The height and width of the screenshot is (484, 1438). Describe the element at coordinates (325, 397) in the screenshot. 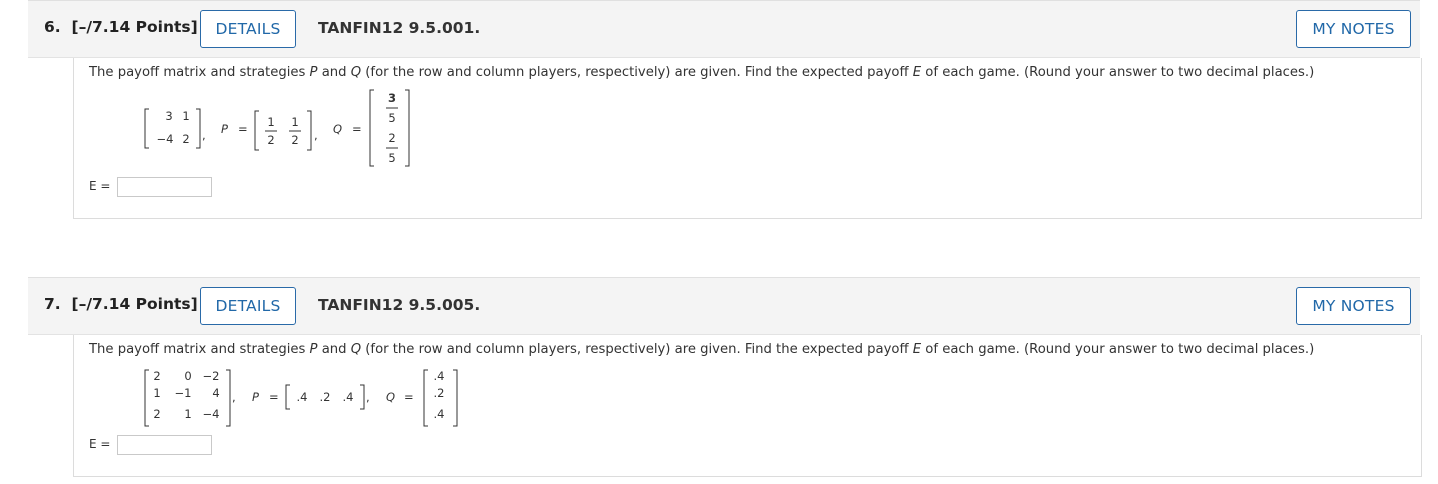

I see `p-value: .2` at that location.